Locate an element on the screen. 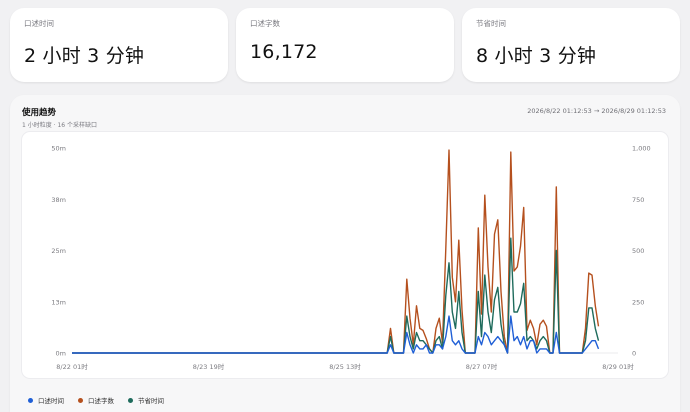 This screenshot has width=690, height=412. y-left-tick-label: 38m is located at coordinates (58, 200).